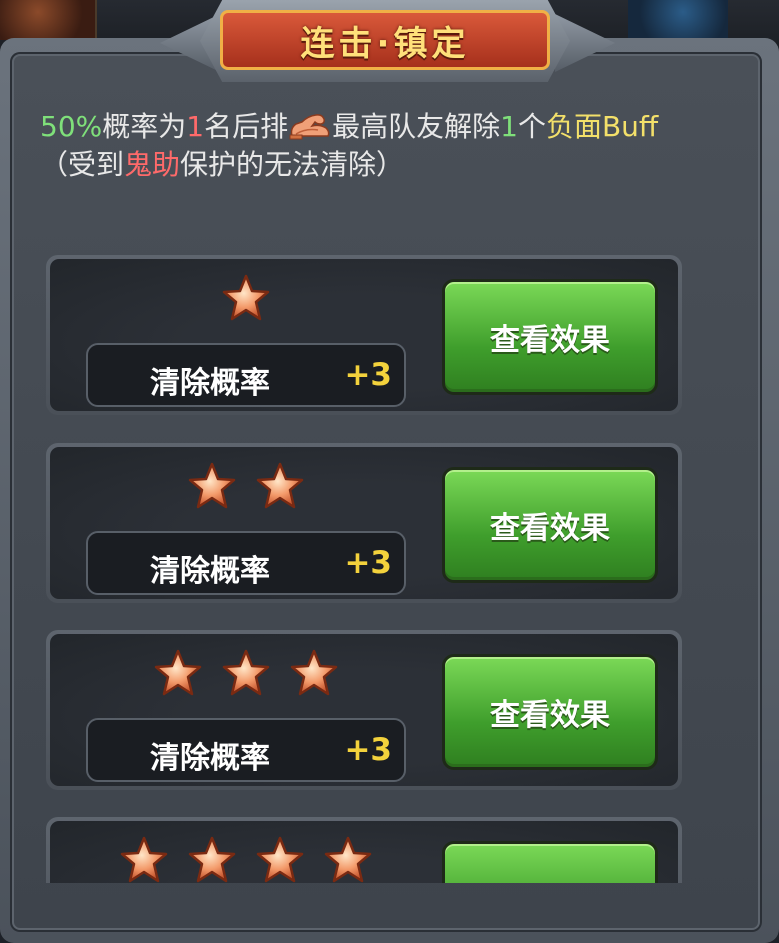 This screenshot has width=779, height=943. What do you see at coordinates (416, 126) in the screenshot?
I see `desc-text: 最高队友解除` at bounding box center [416, 126].